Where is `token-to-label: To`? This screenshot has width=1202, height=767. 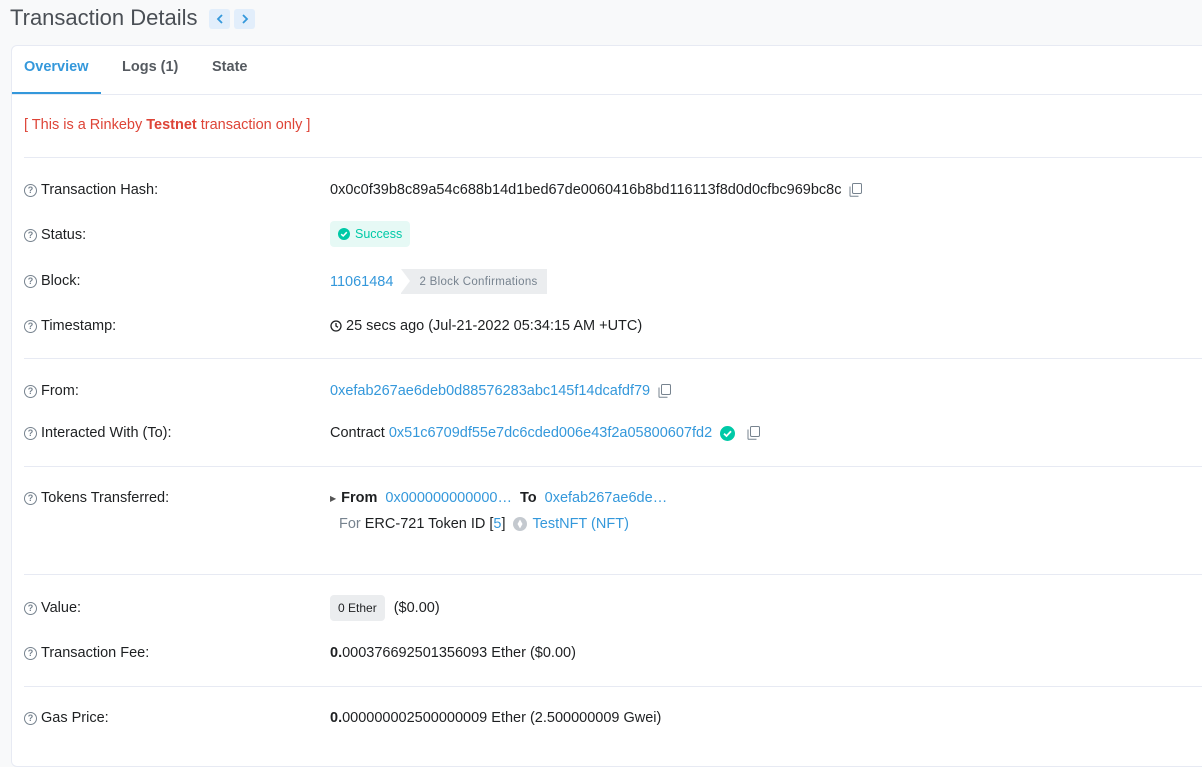 token-to-label: To is located at coordinates (528, 498).